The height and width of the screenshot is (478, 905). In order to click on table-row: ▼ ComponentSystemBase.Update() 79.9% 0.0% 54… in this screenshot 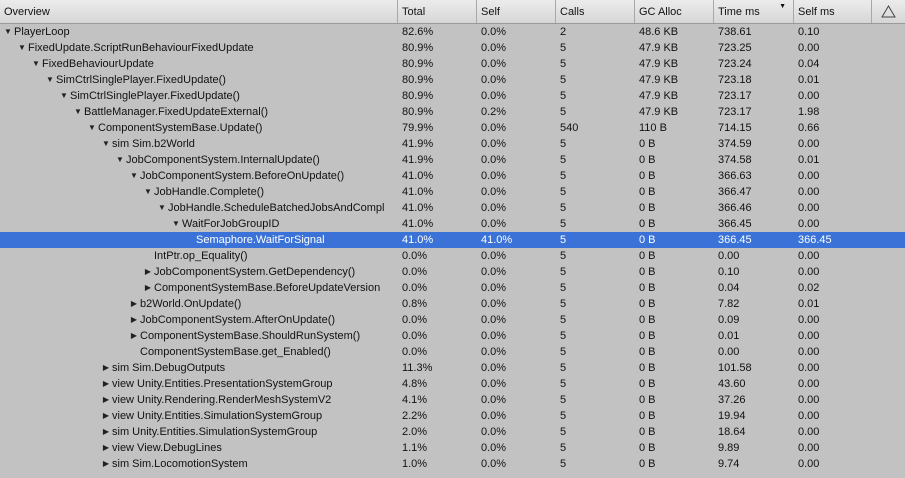, I will do `click(452, 128)`.